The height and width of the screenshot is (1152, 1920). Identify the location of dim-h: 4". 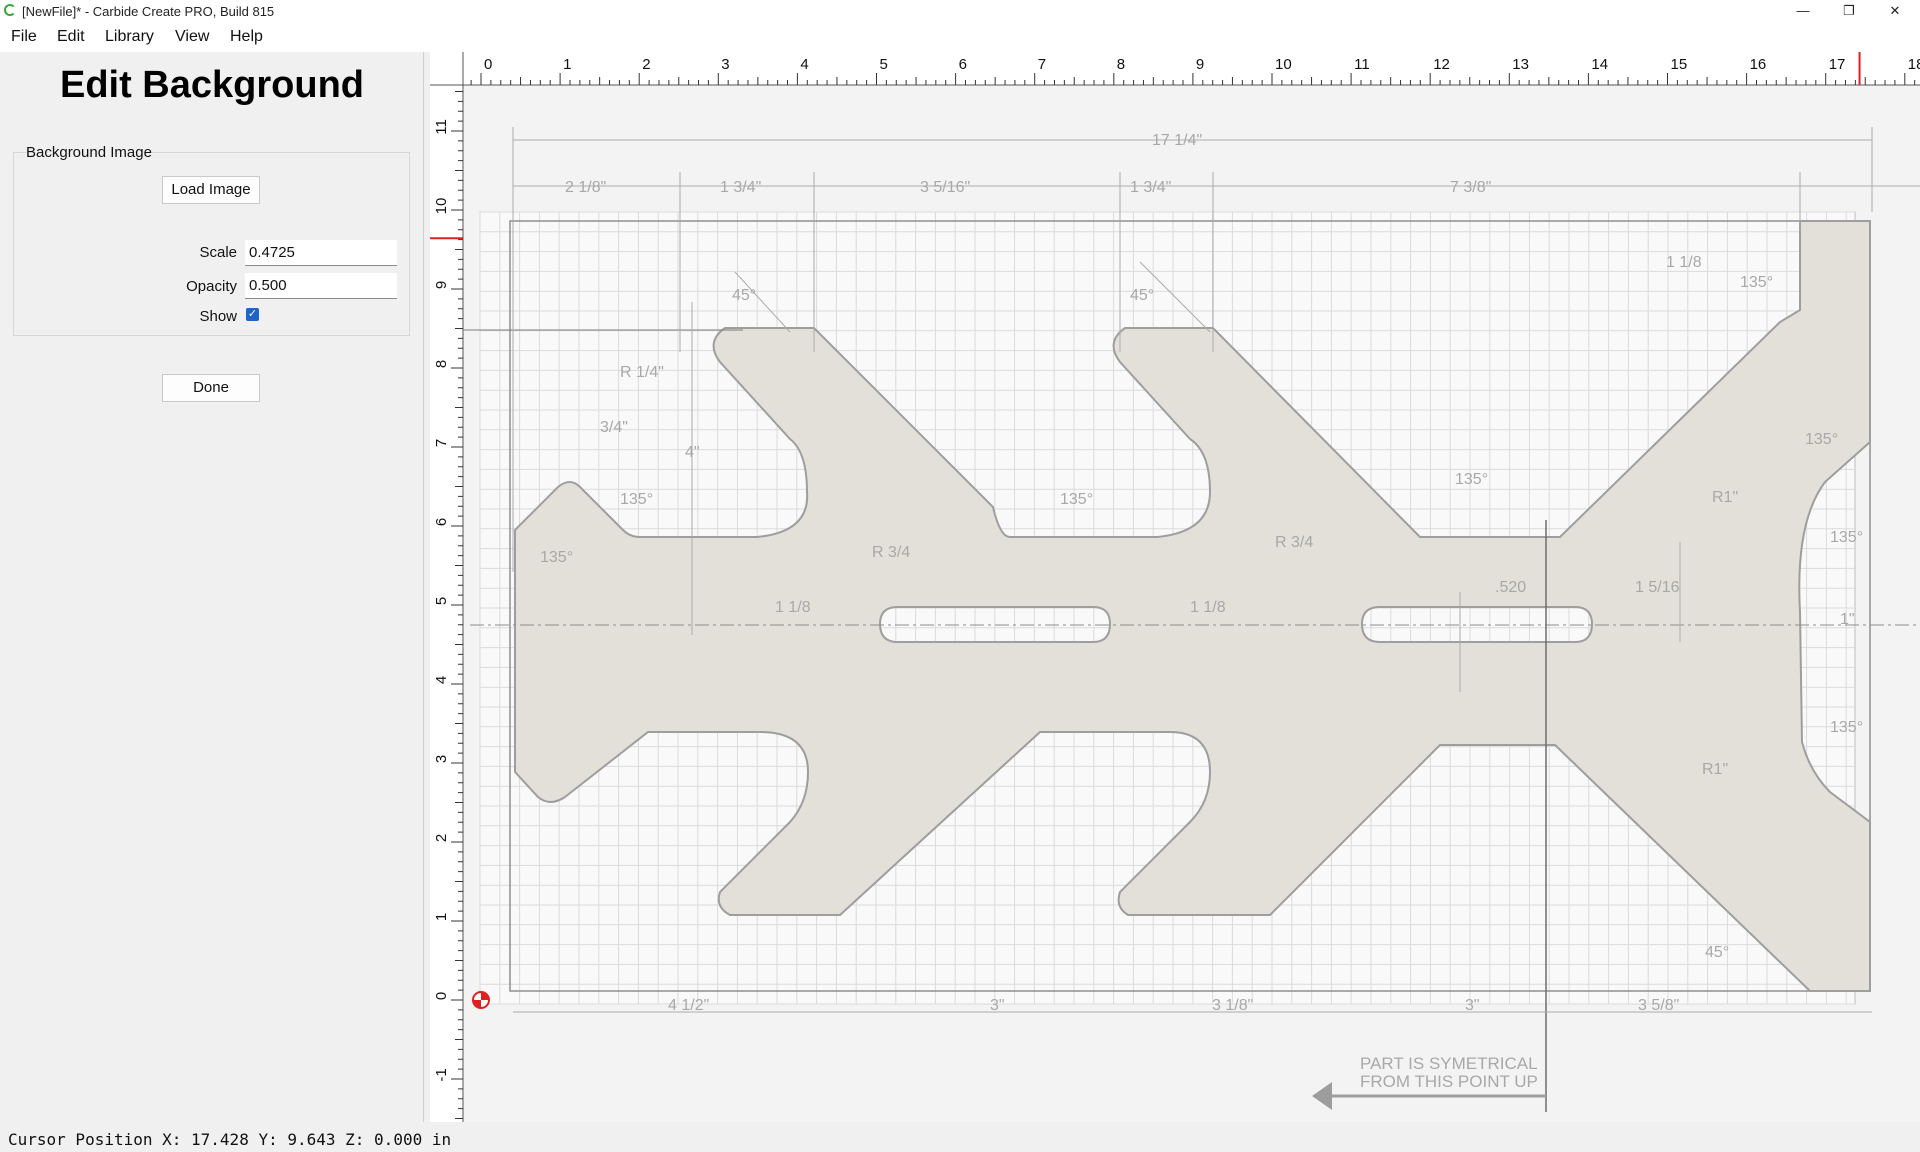
(692, 452).